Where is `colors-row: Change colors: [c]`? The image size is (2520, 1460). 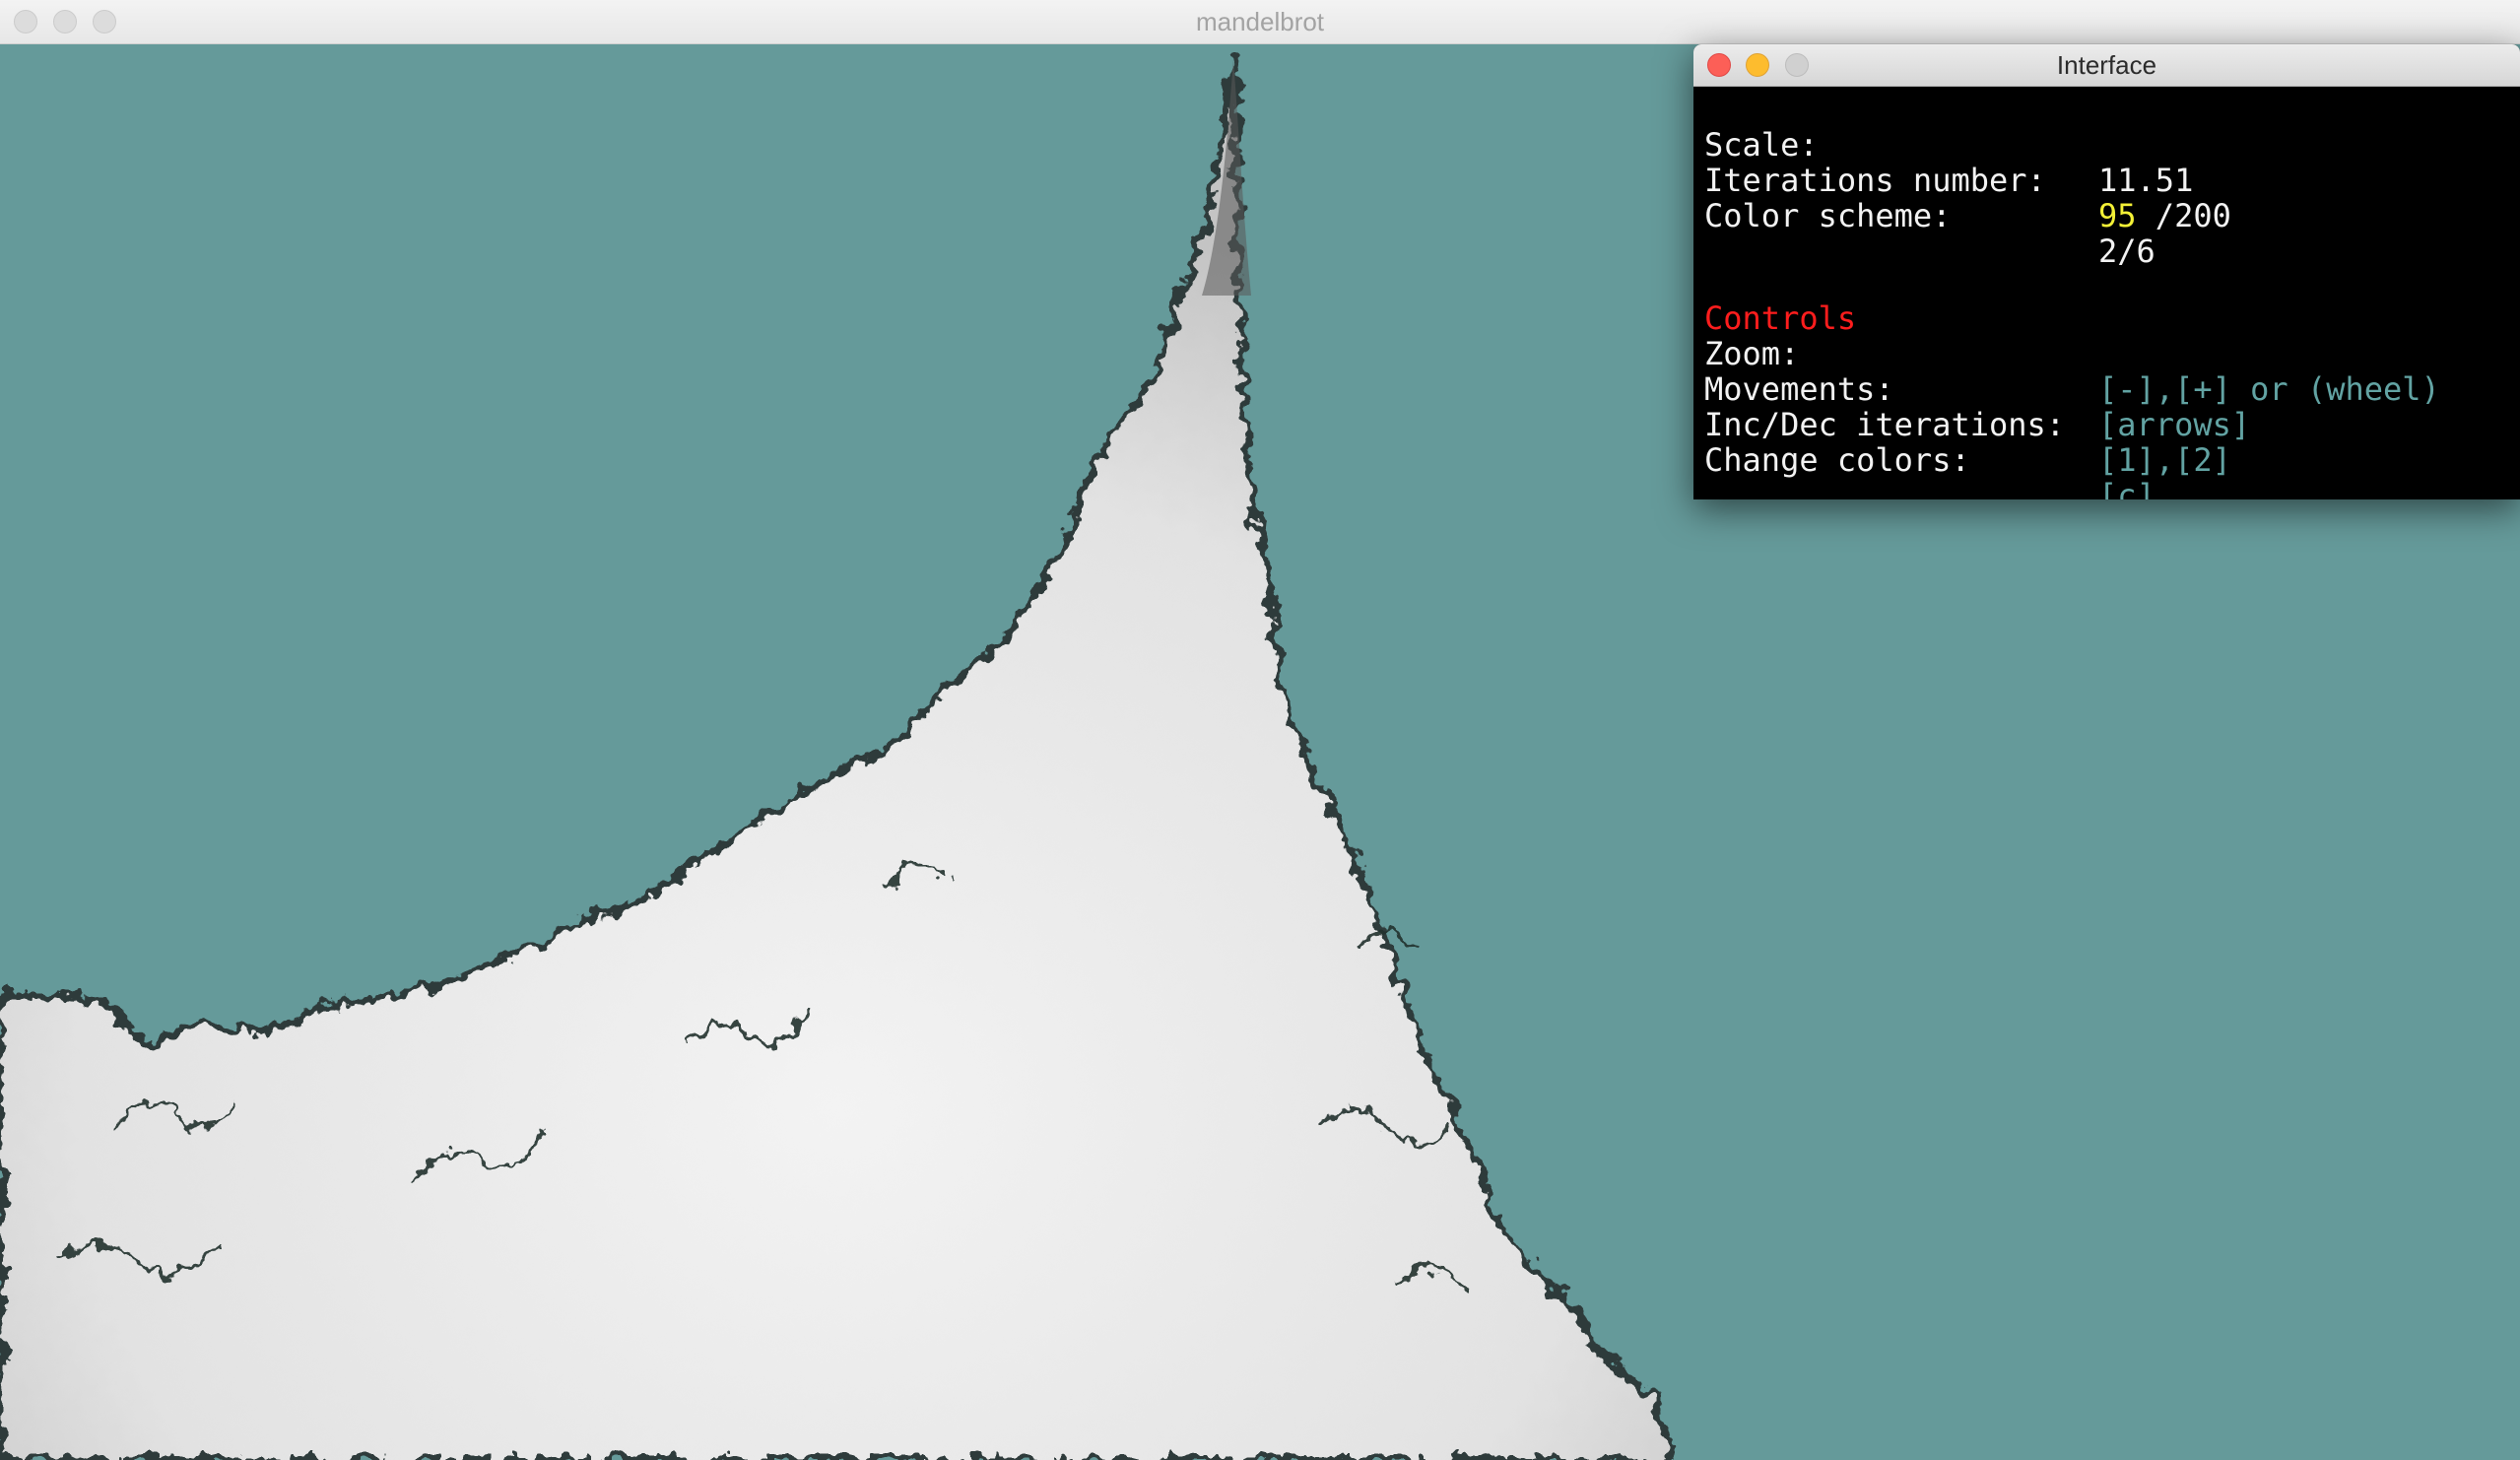 colors-row: Change colors: [c] is located at coordinates (1929, 453).